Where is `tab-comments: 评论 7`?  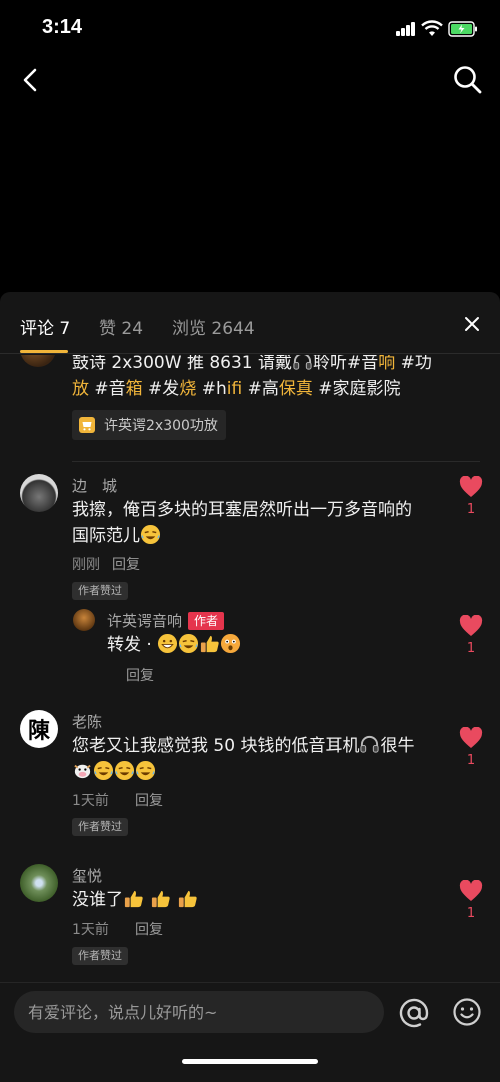
tab-comments: 评论 7 is located at coordinates (45, 326).